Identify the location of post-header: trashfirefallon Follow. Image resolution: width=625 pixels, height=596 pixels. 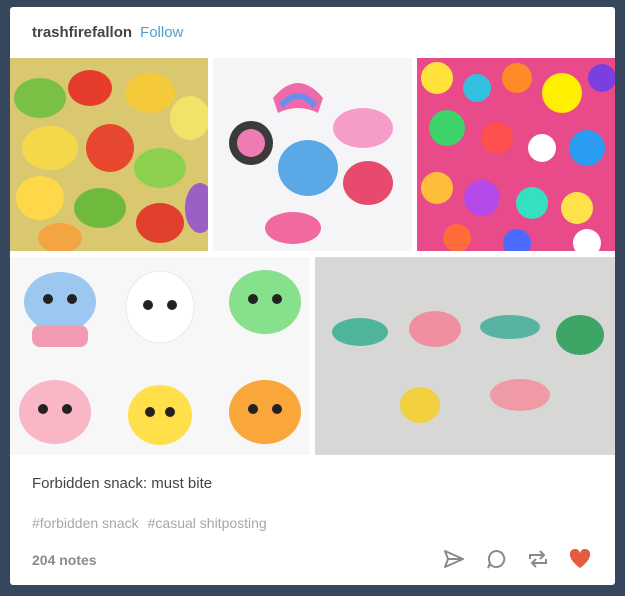
(107, 32).